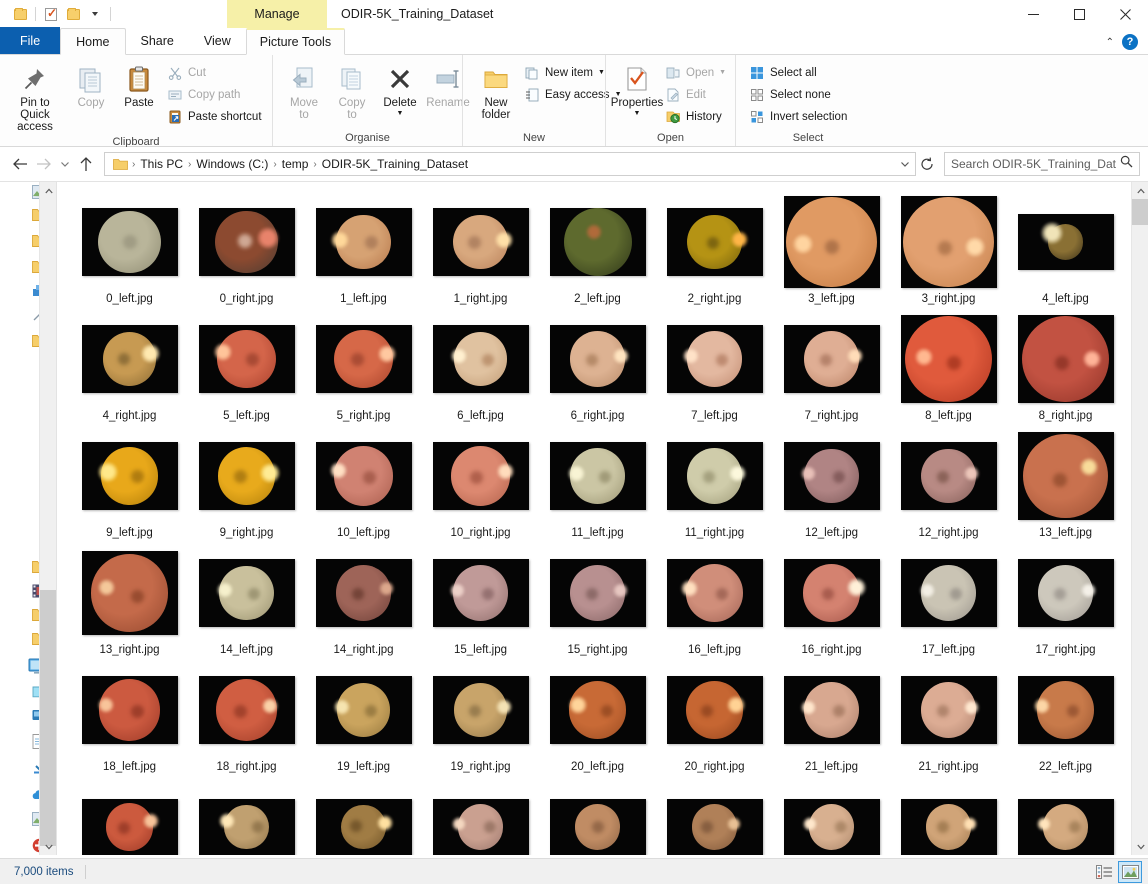  I want to click on file-item: 5_right.jpg, so click(363, 371).